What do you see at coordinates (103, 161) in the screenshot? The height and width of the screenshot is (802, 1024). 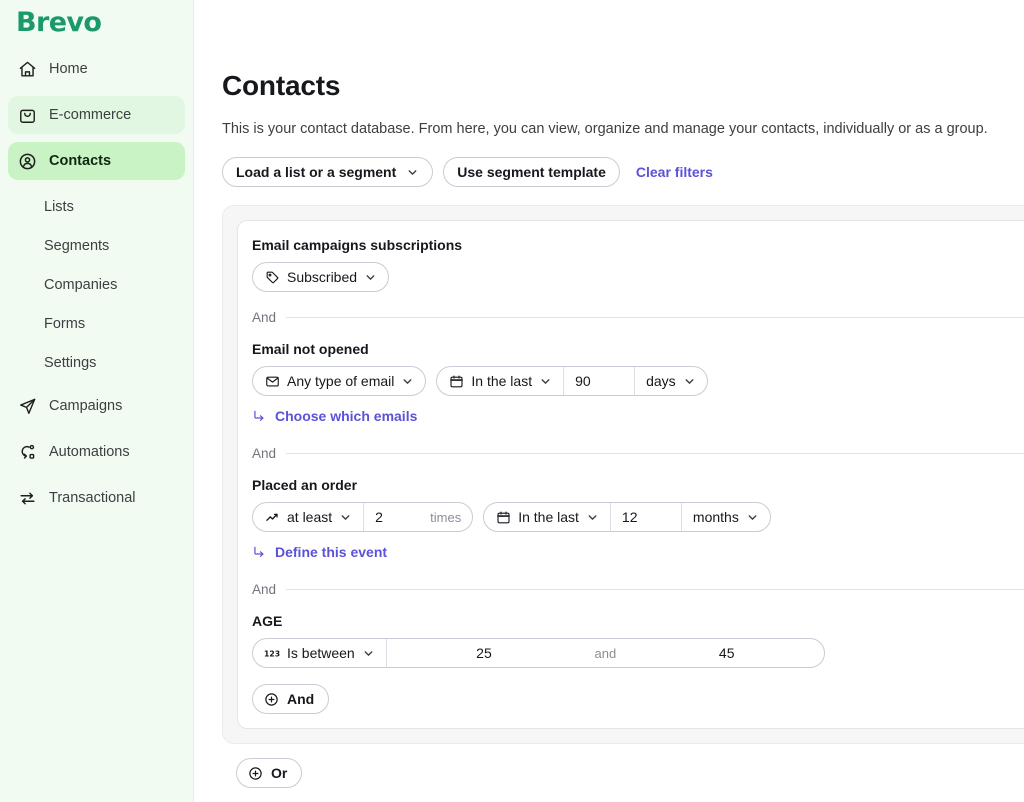 I see `sidebar-item-contacts: Contacts` at bounding box center [103, 161].